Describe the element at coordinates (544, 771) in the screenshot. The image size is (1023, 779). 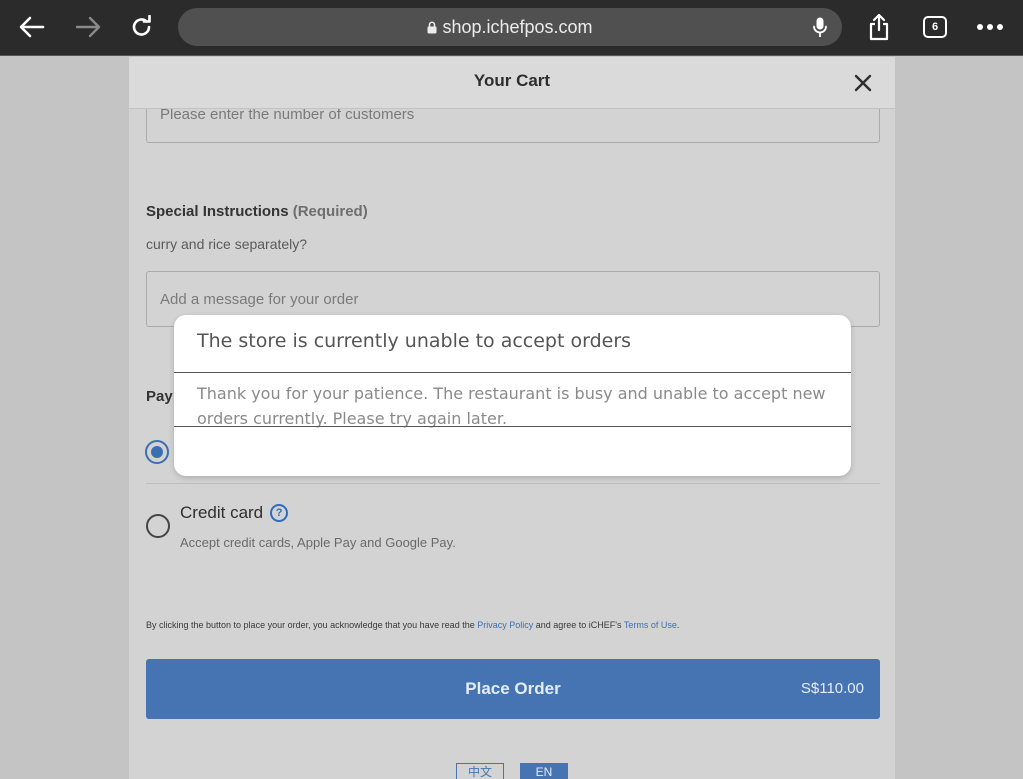
I see `language-en-button: EN` at that location.